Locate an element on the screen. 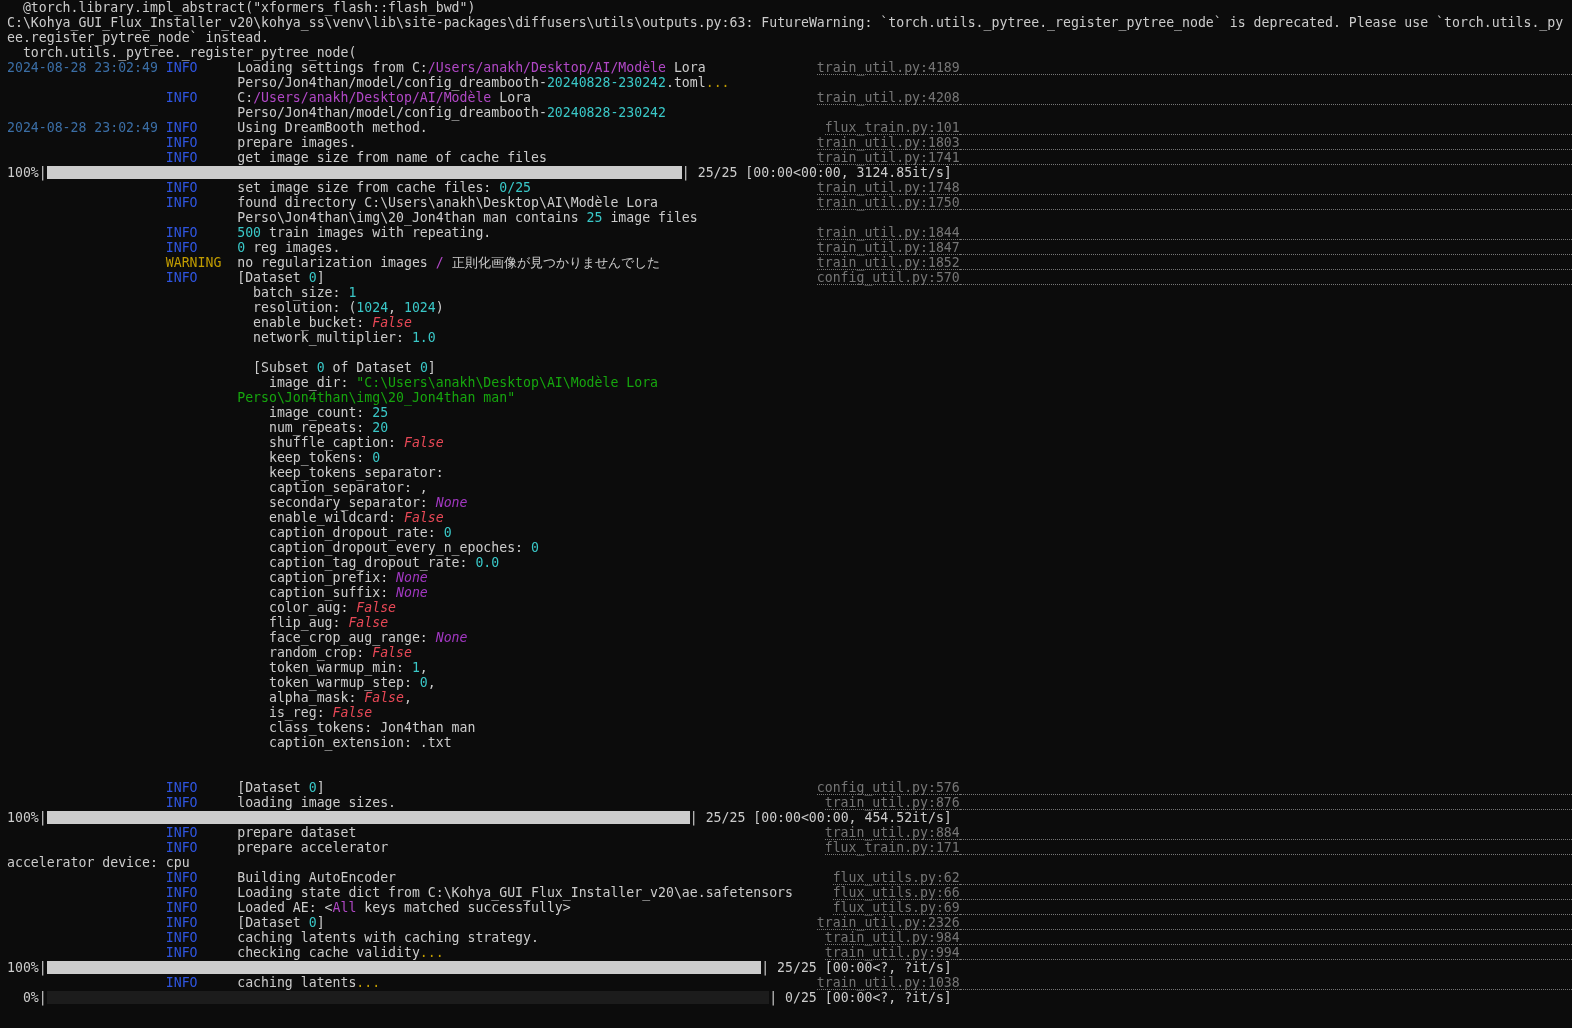 This screenshot has height=1028, width=1572. source-link: train_util.py:1748 is located at coordinates (888, 187).